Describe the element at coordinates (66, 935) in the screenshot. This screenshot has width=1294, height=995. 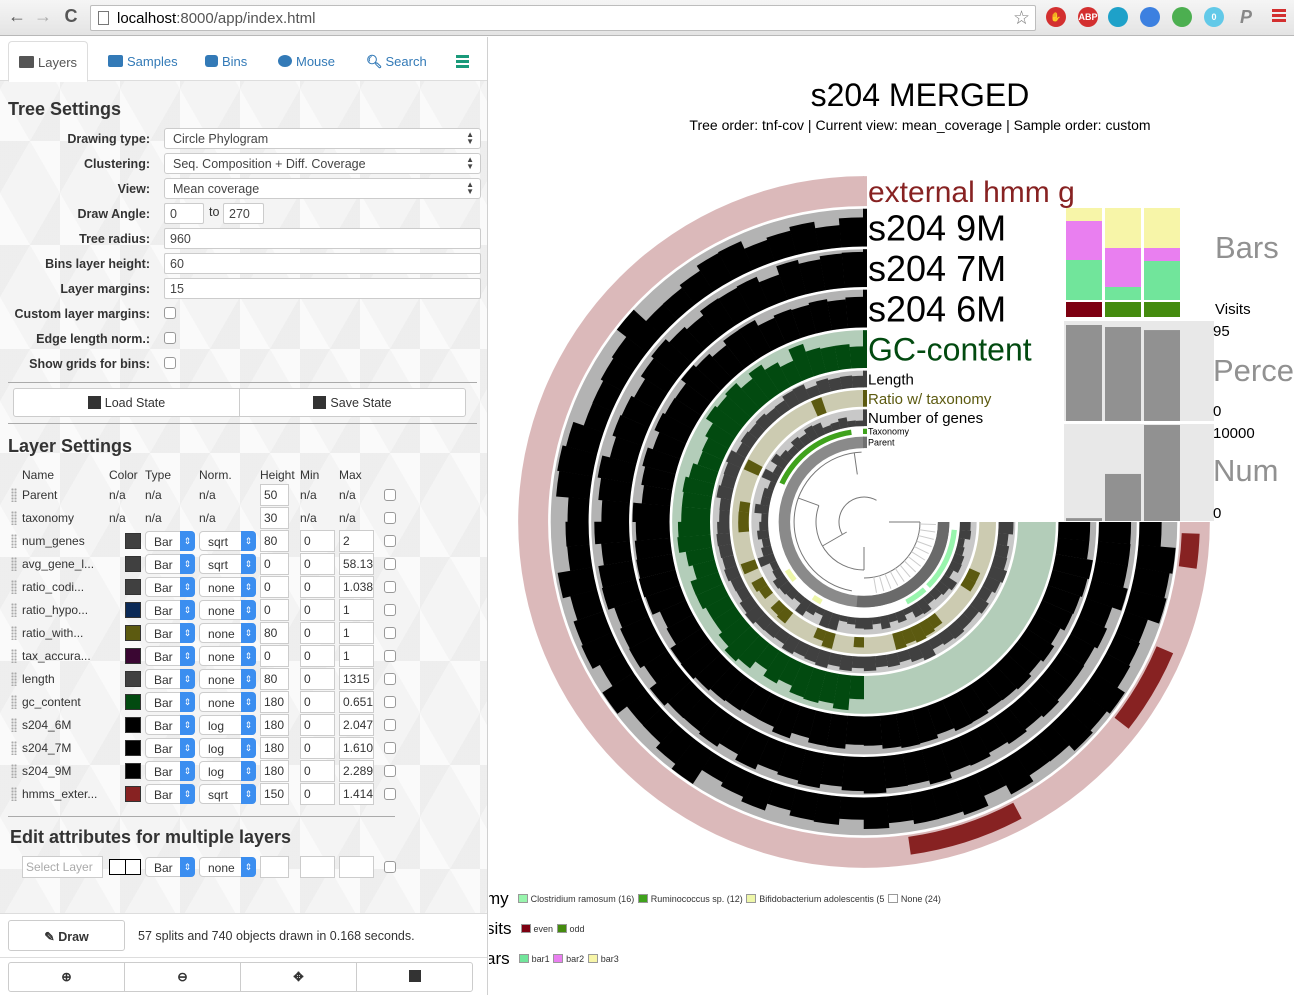
I see `draw-button: ✎ Draw` at that location.